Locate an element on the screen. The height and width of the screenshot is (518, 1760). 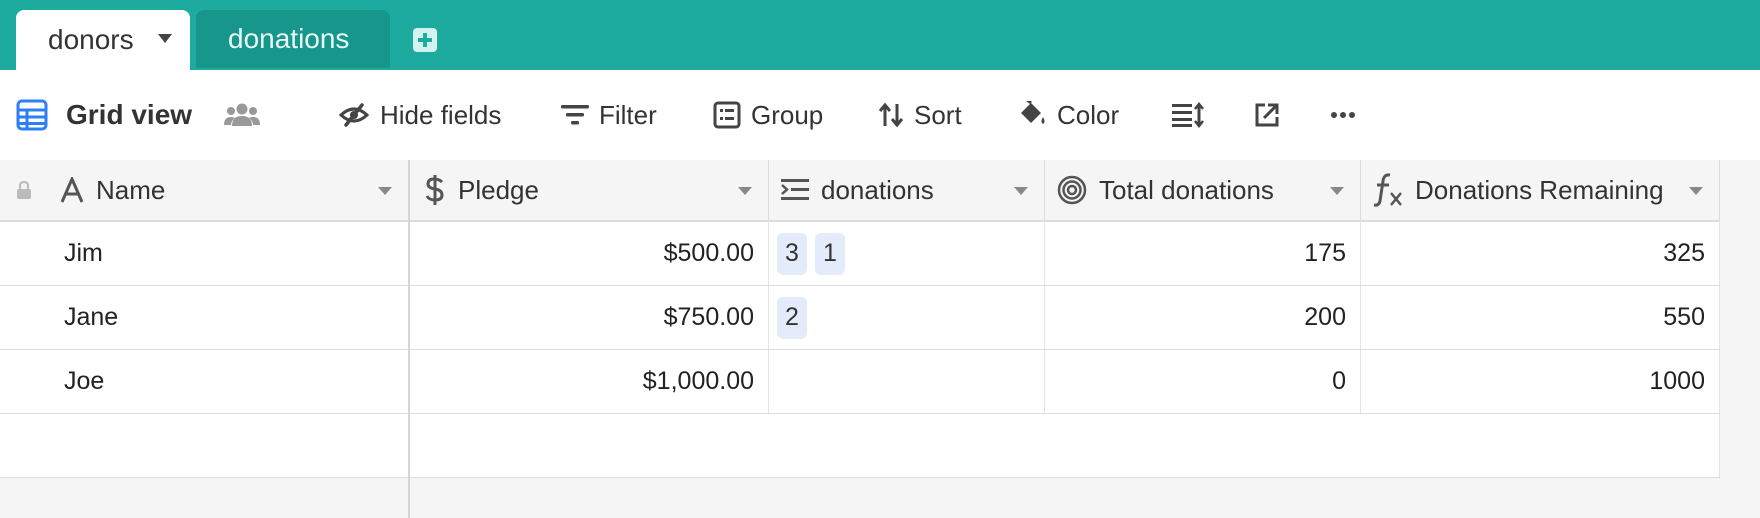
cell-pledge: $750.00 is located at coordinates (589, 317).